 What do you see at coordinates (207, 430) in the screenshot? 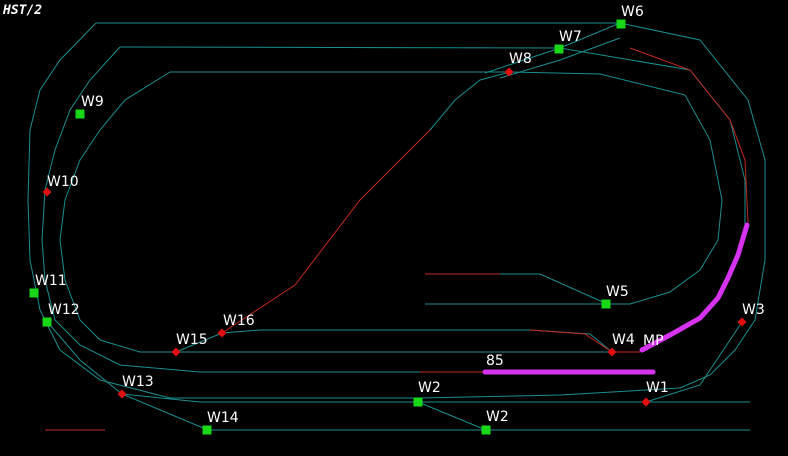
I see `switch-w14-indicator` at bounding box center [207, 430].